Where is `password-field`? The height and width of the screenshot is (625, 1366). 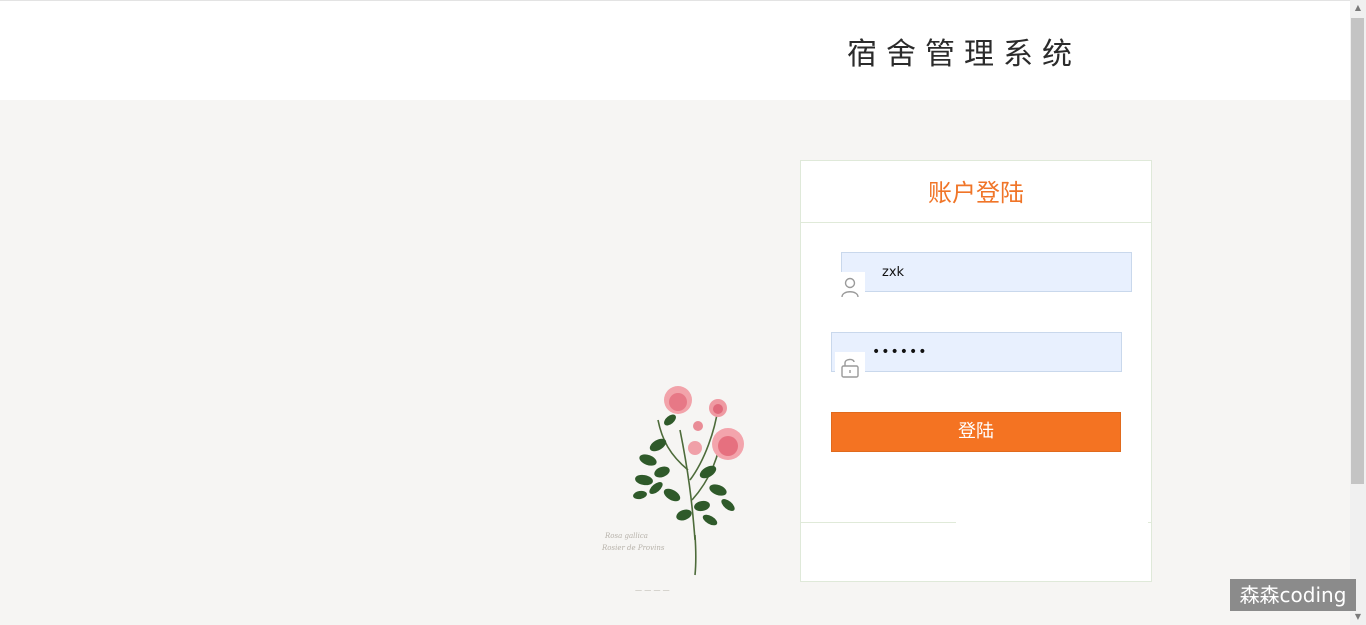 password-field is located at coordinates (976, 352).